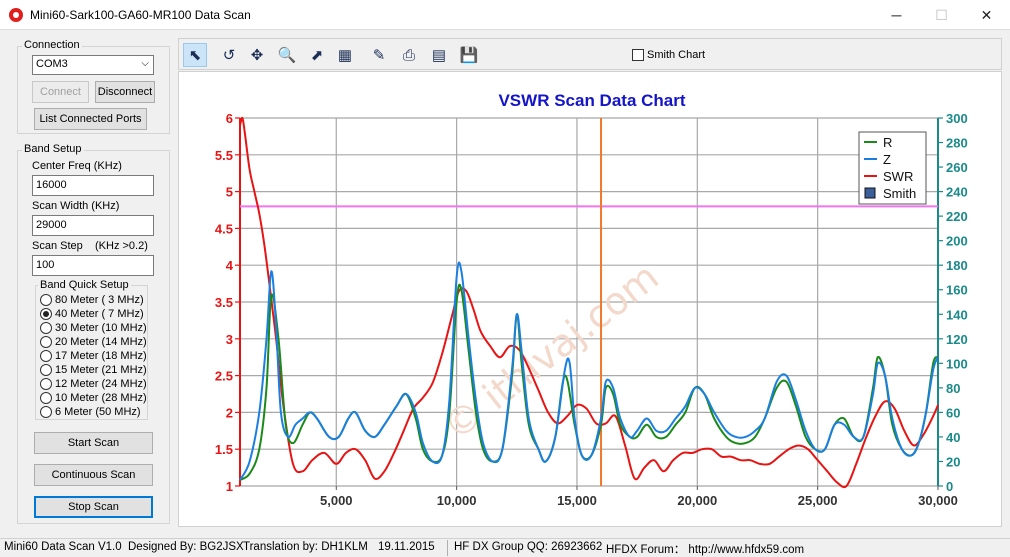 This screenshot has height=557, width=1010. What do you see at coordinates (957, 290) in the screenshot?
I see `right-tick-label: 160` at bounding box center [957, 290].